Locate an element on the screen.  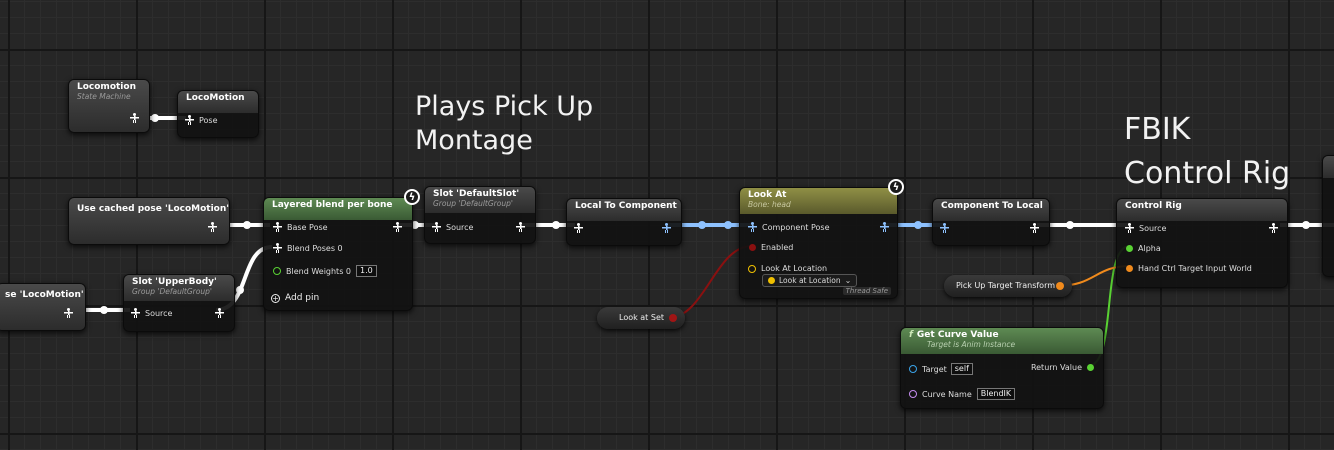
input-base-pose-pin: Base Pose is located at coordinates (300, 227).